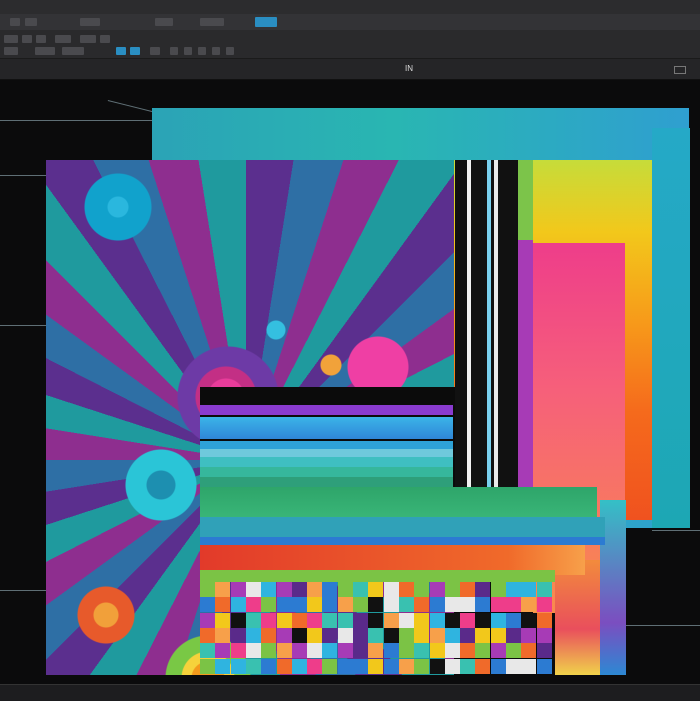  What do you see at coordinates (680, 70) in the screenshot?
I see `restore-window-icon` at bounding box center [680, 70].